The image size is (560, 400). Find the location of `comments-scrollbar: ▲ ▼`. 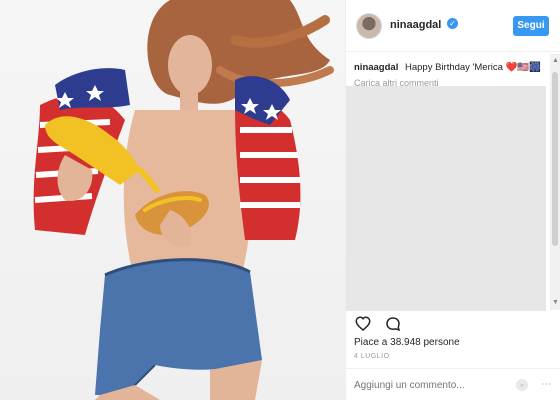

comments-scrollbar: ▲ ▼ is located at coordinates (555, 182).